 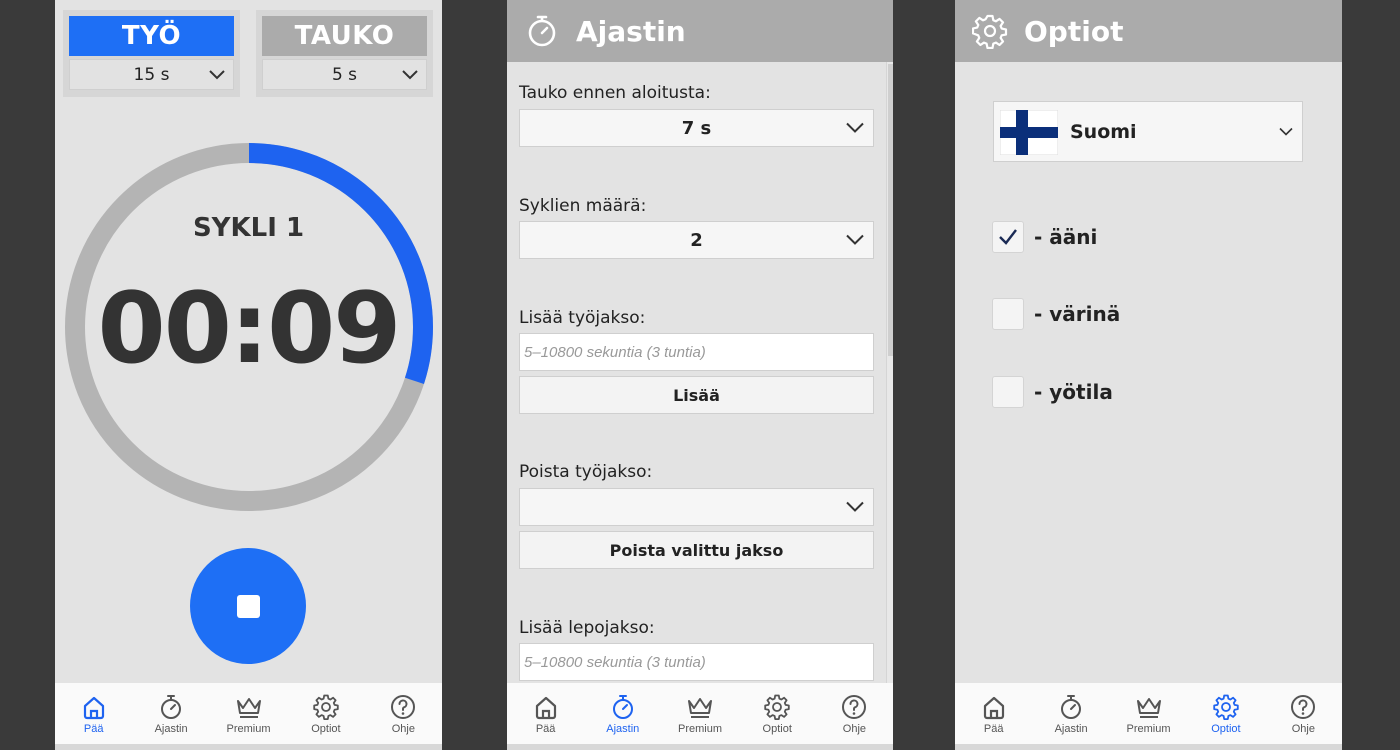 I want to click on night-mode-option: - yötila, so click(x=1052, y=392).